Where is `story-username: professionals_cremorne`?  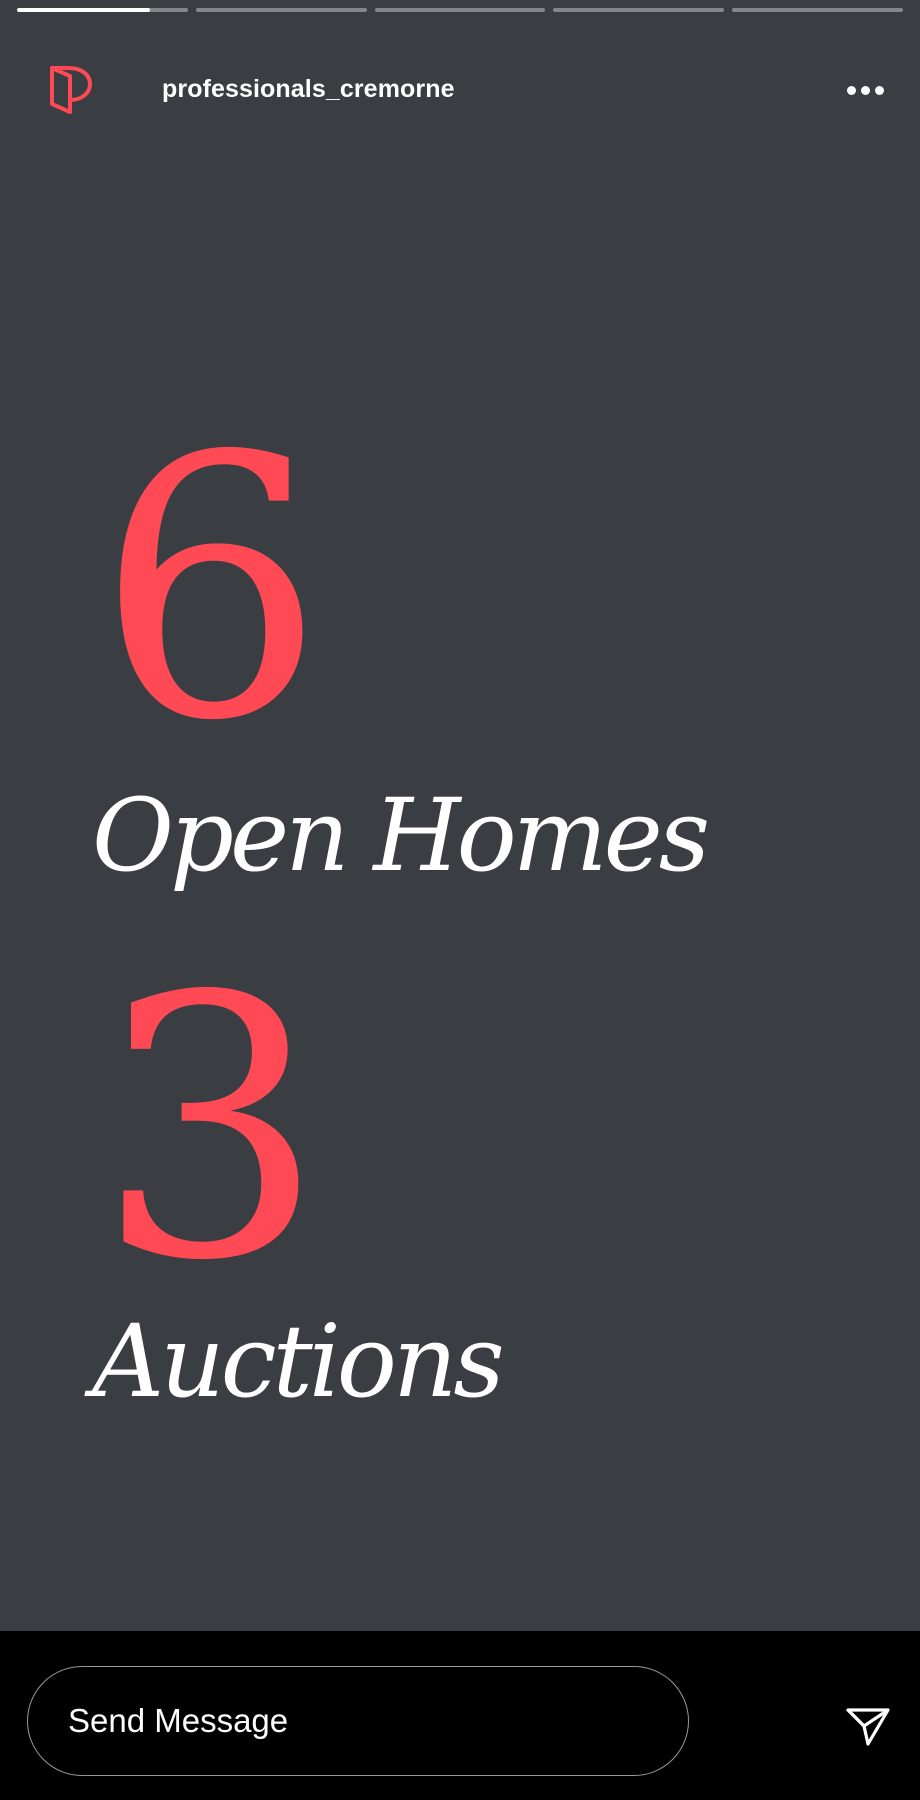
story-username: professionals_cremorne is located at coordinates (308, 89).